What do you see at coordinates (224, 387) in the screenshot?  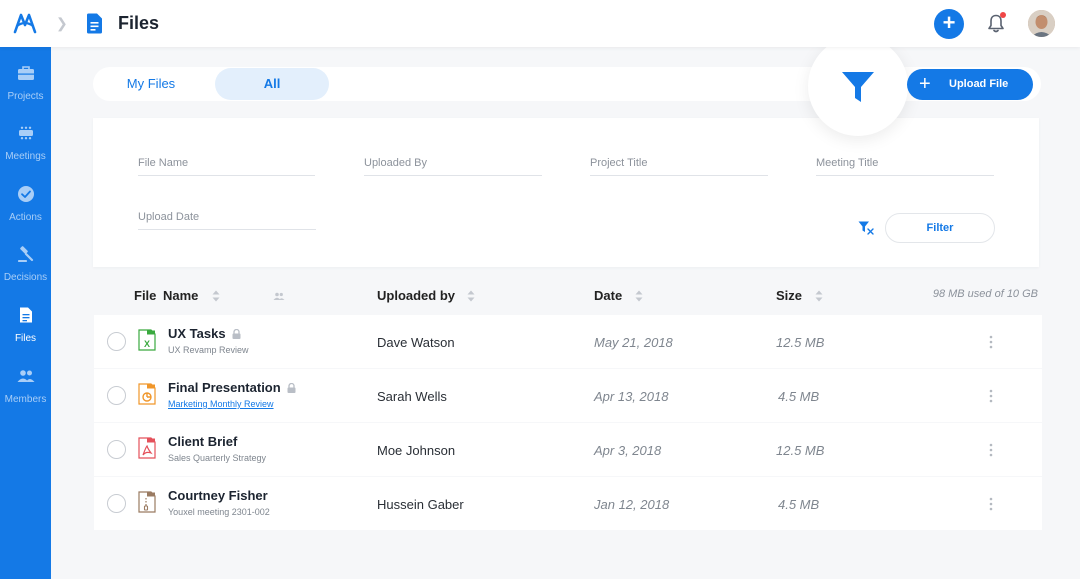 I see `file-name-text: Final Presentation` at bounding box center [224, 387].